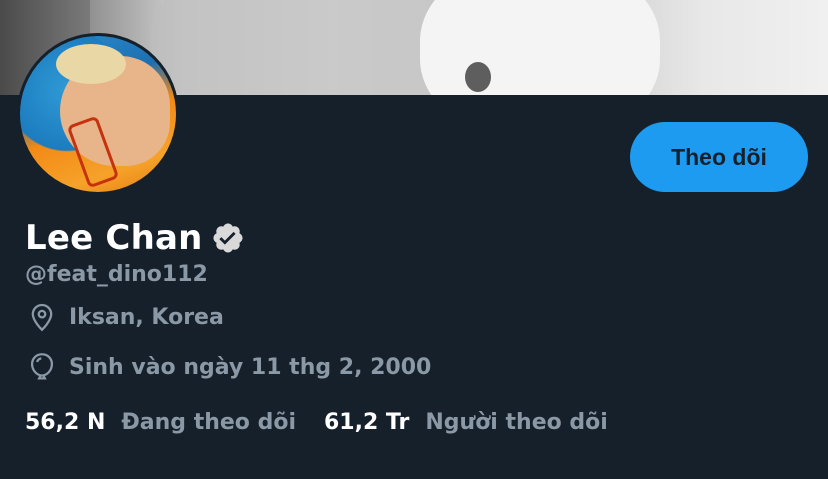 The width and height of the screenshot is (828, 479). I want to click on location-row: Iksan, Korea, so click(124, 317).